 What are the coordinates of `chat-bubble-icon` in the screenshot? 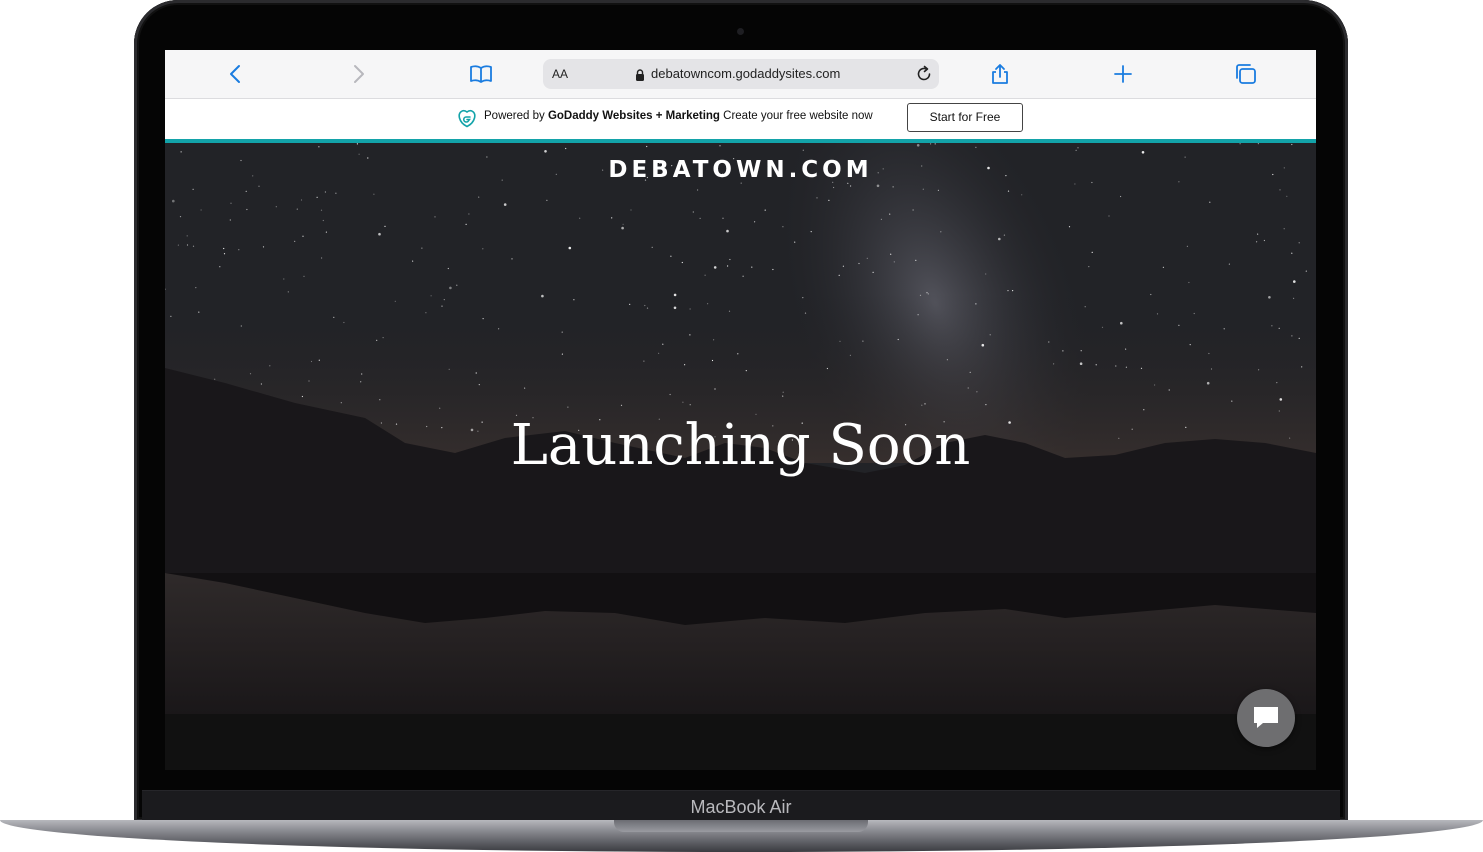 It's located at (1266, 717).